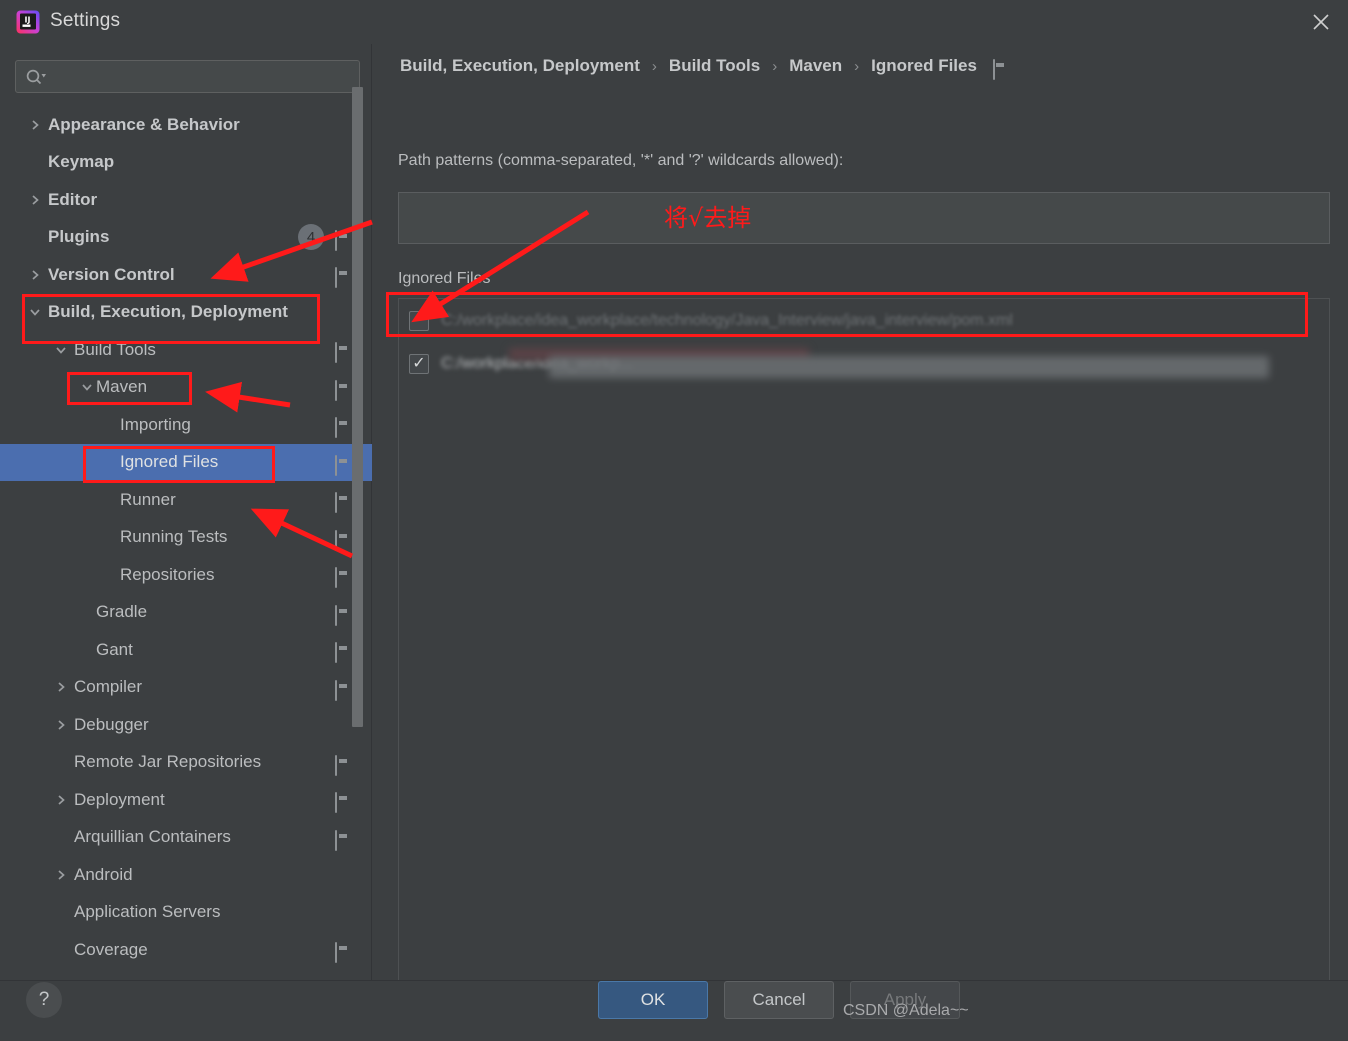 This screenshot has height=1041, width=1348. Describe the element at coordinates (708, 218) in the screenshot. I see `annotation-note: 将√去掉` at that location.